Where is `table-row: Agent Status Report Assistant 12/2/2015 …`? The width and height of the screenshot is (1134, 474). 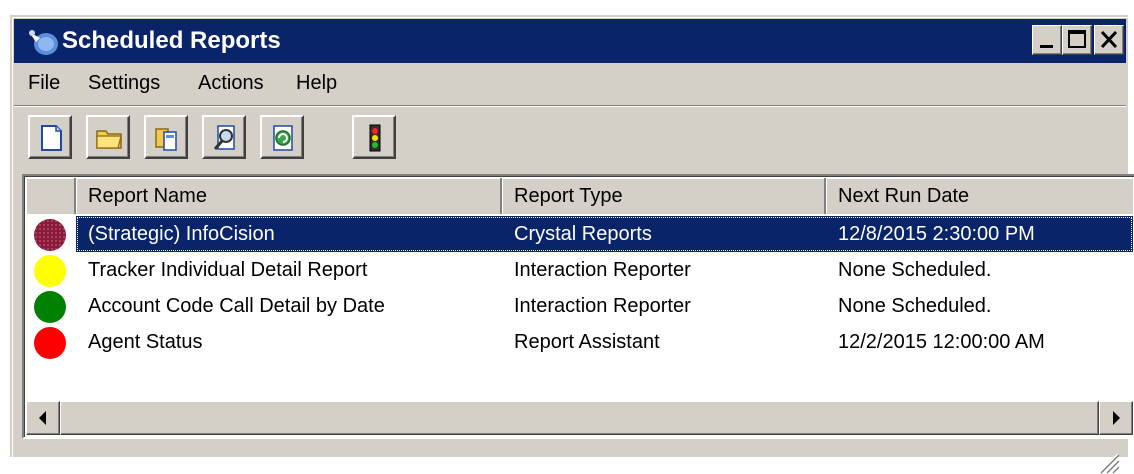
table-row: Agent Status Report Assistant 12/2/2015 … is located at coordinates (579, 342).